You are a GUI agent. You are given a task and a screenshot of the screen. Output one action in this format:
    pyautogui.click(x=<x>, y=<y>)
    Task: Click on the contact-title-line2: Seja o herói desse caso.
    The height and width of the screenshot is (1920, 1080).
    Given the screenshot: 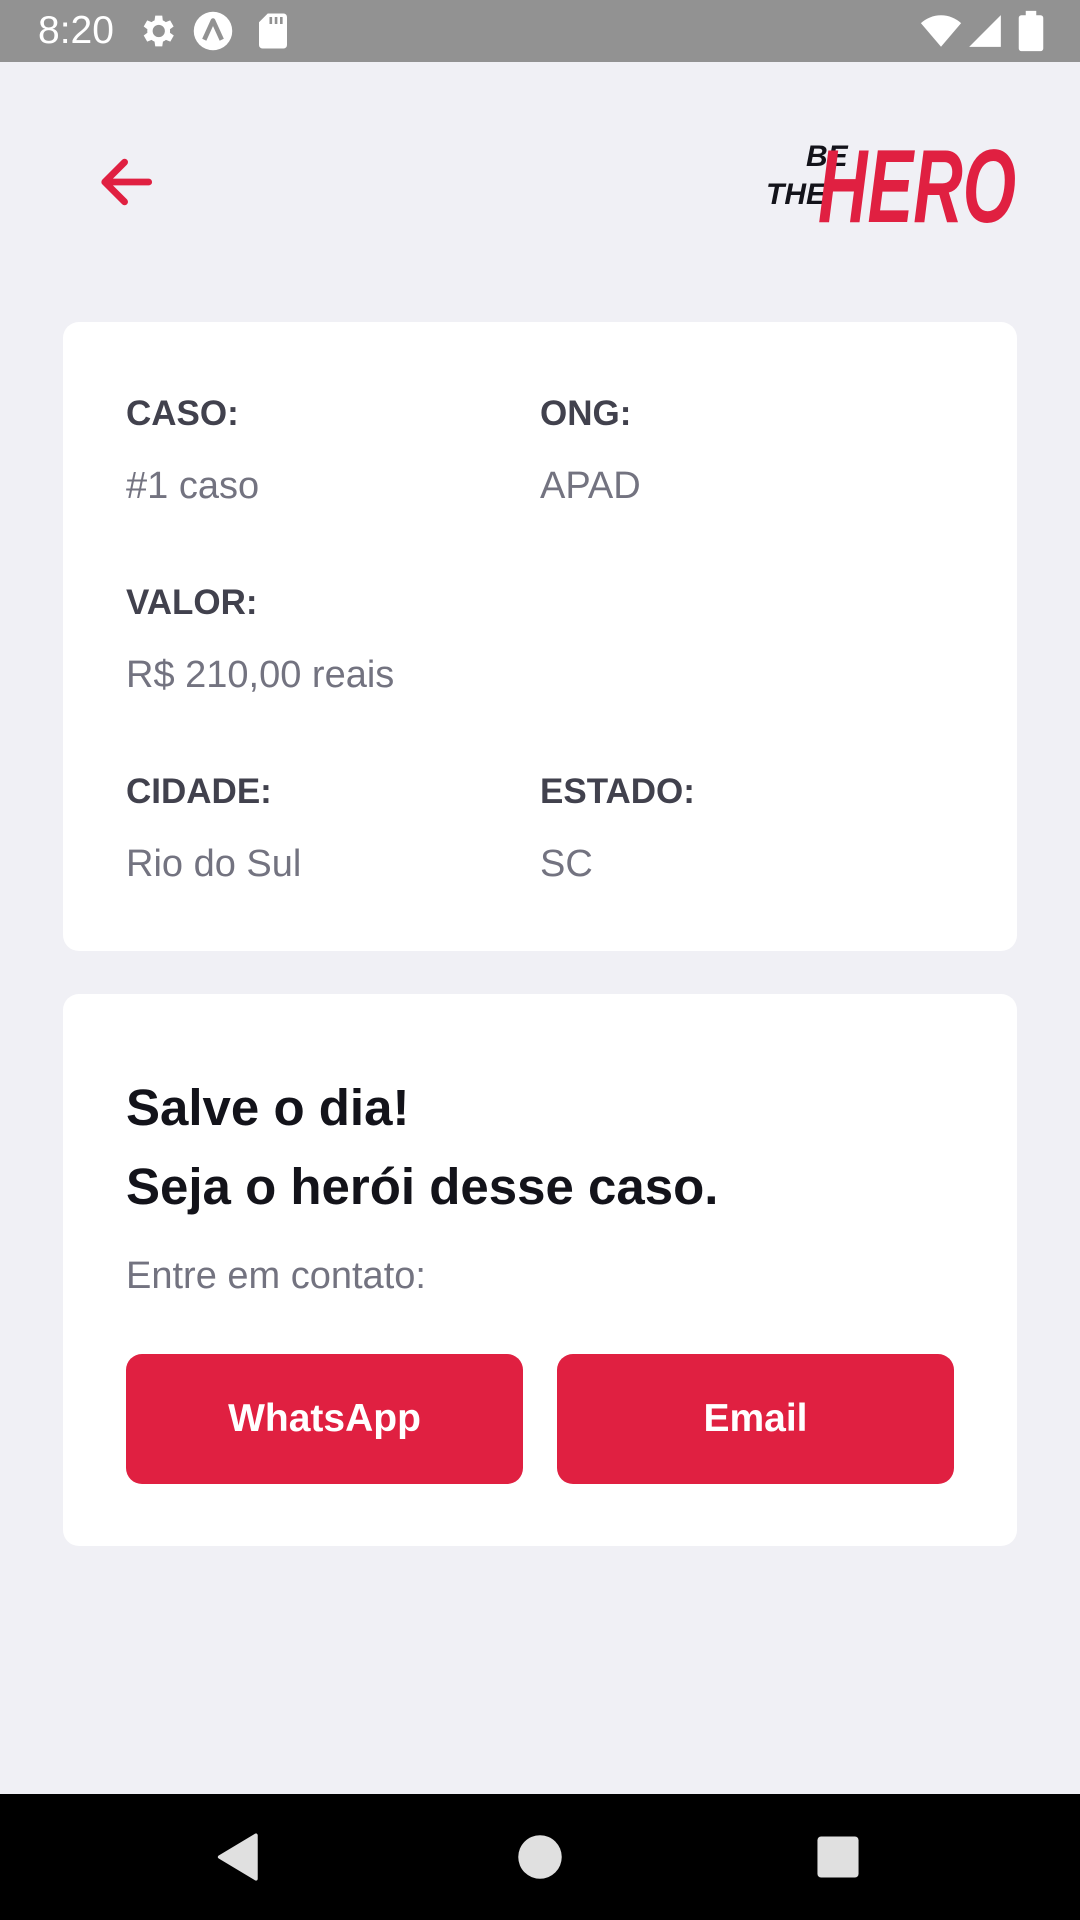 What is the action you would take?
    pyautogui.click(x=422, y=1186)
    